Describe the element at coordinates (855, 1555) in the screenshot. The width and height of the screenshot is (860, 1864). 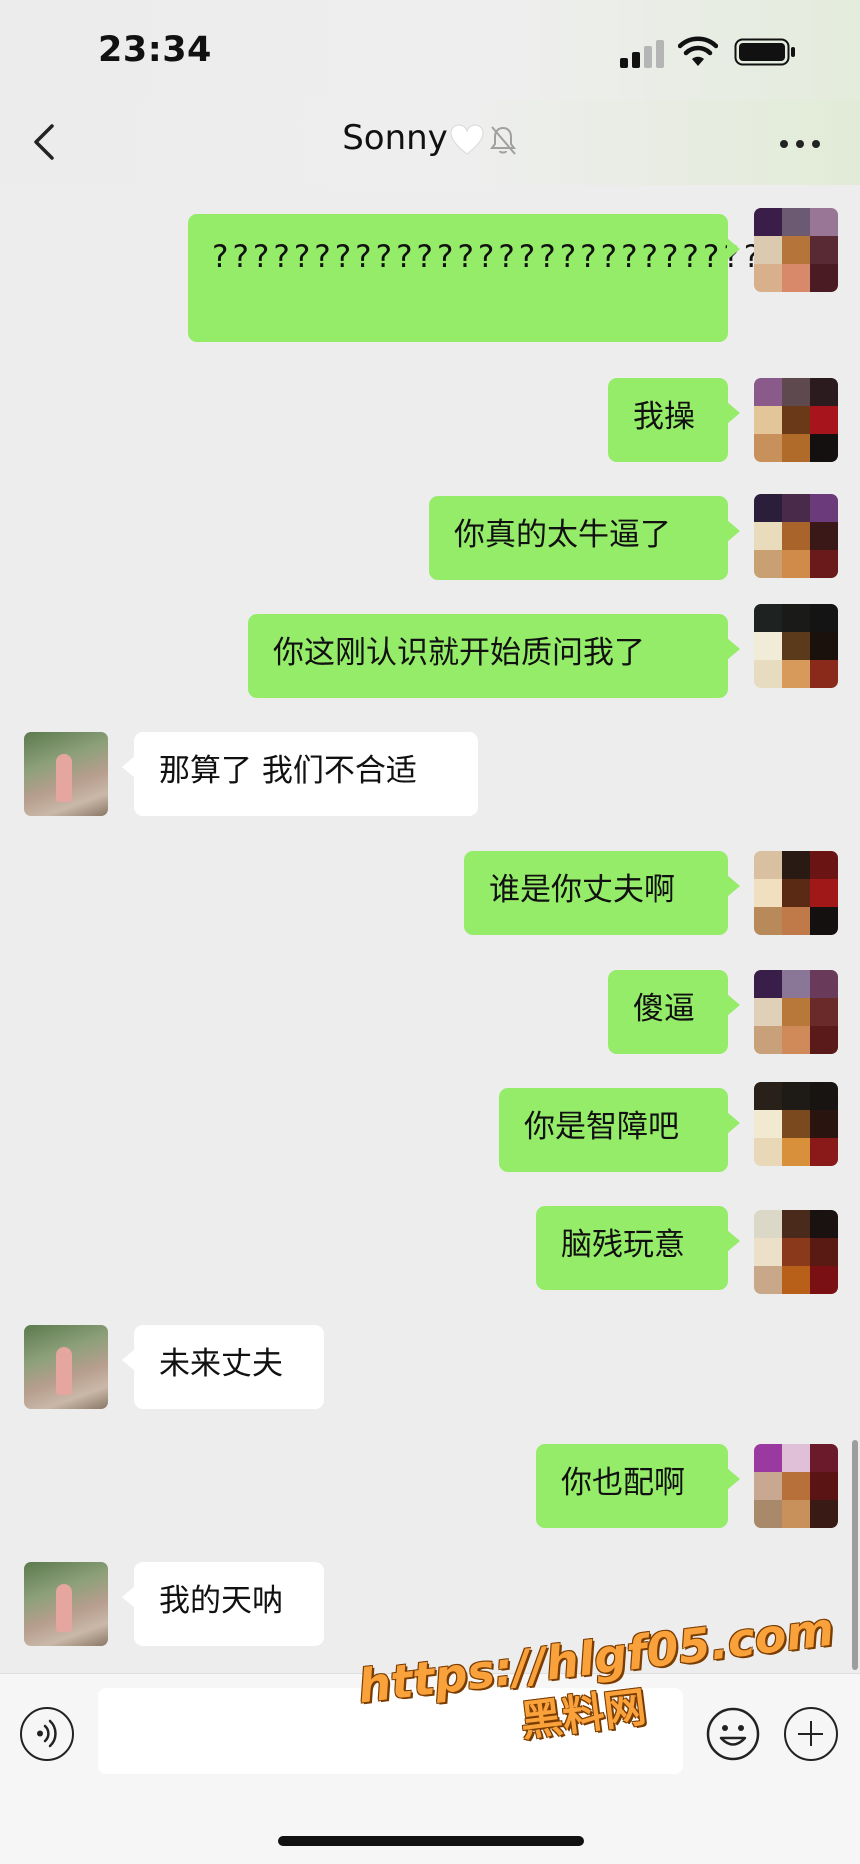
I see `scrollbar` at that location.